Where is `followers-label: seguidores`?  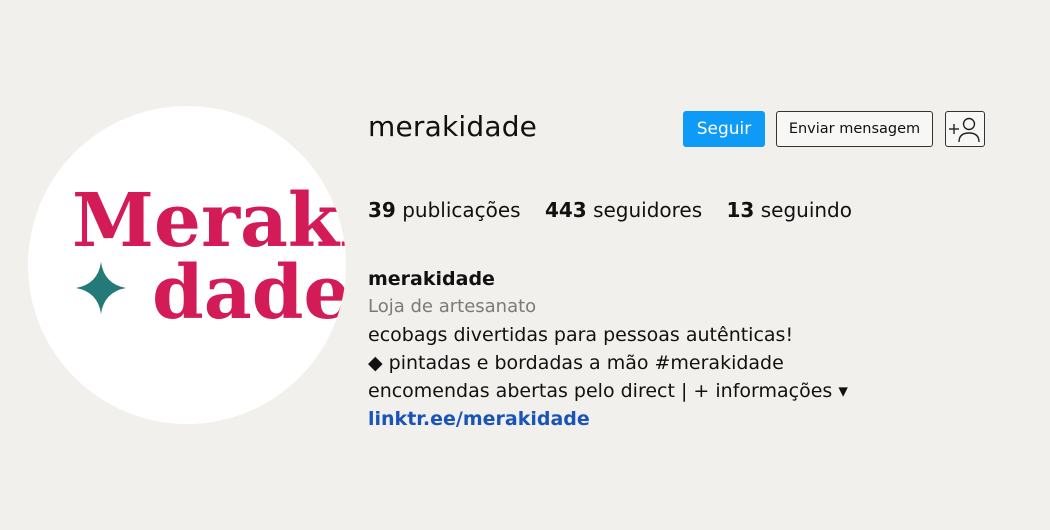 followers-label: seguidores is located at coordinates (648, 210).